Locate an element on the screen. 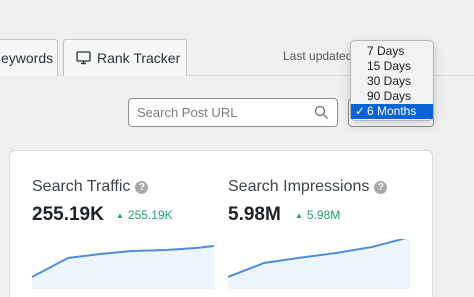  option-30-days: 30 Days is located at coordinates (392, 81).